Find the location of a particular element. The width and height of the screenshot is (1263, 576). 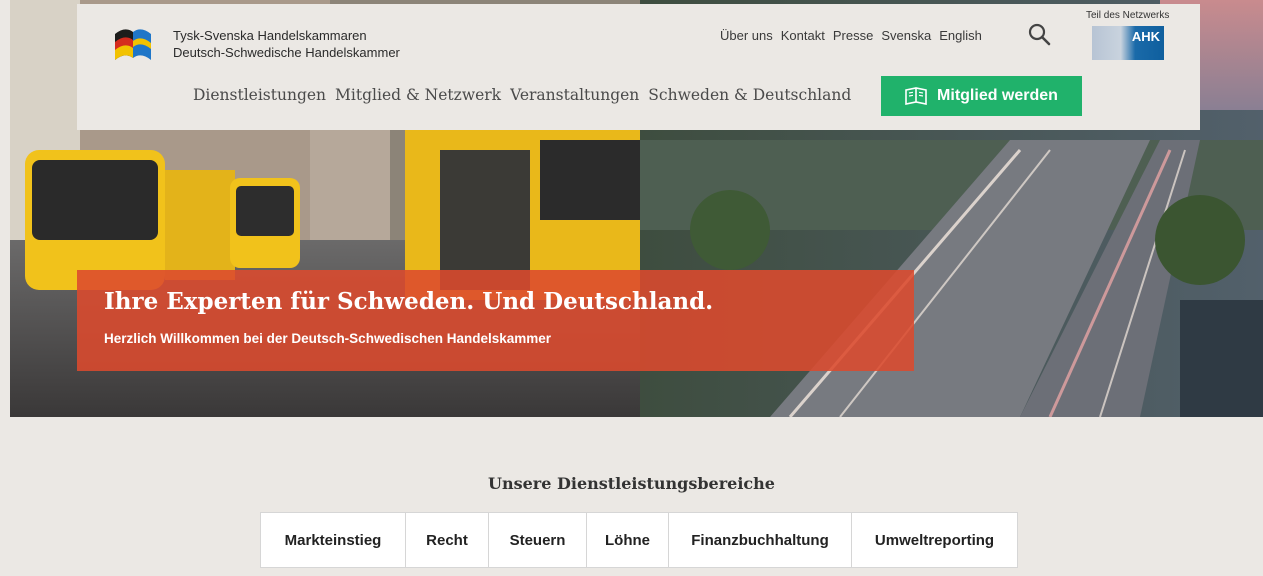

network-label: Teil des Netzwerks is located at coordinates (1128, 15).